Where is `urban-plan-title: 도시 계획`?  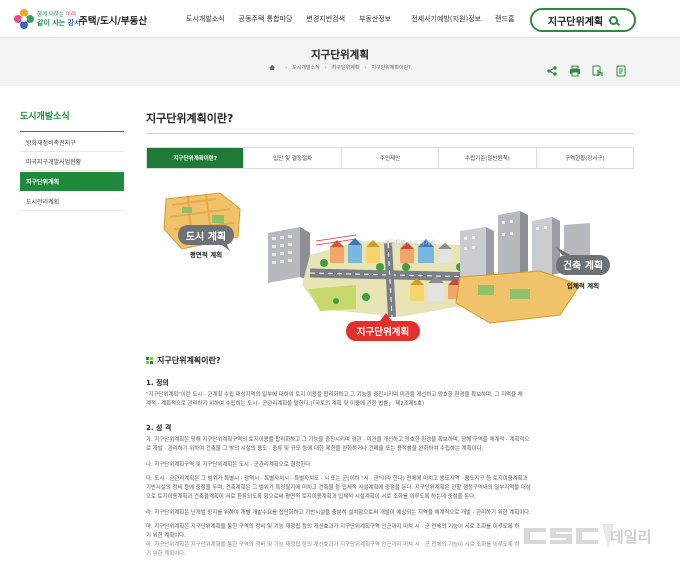 urban-plan-title: 도시 계획 is located at coordinates (206, 236).